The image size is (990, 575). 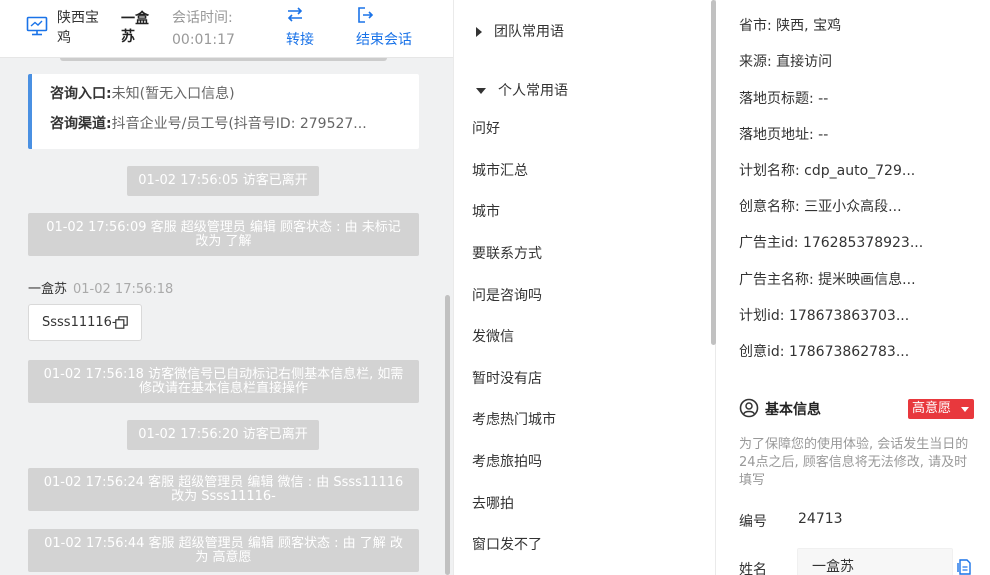 What do you see at coordinates (81, 94) in the screenshot?
I see `entry-label: 咨询入口:` at bounding box center [81, 94].